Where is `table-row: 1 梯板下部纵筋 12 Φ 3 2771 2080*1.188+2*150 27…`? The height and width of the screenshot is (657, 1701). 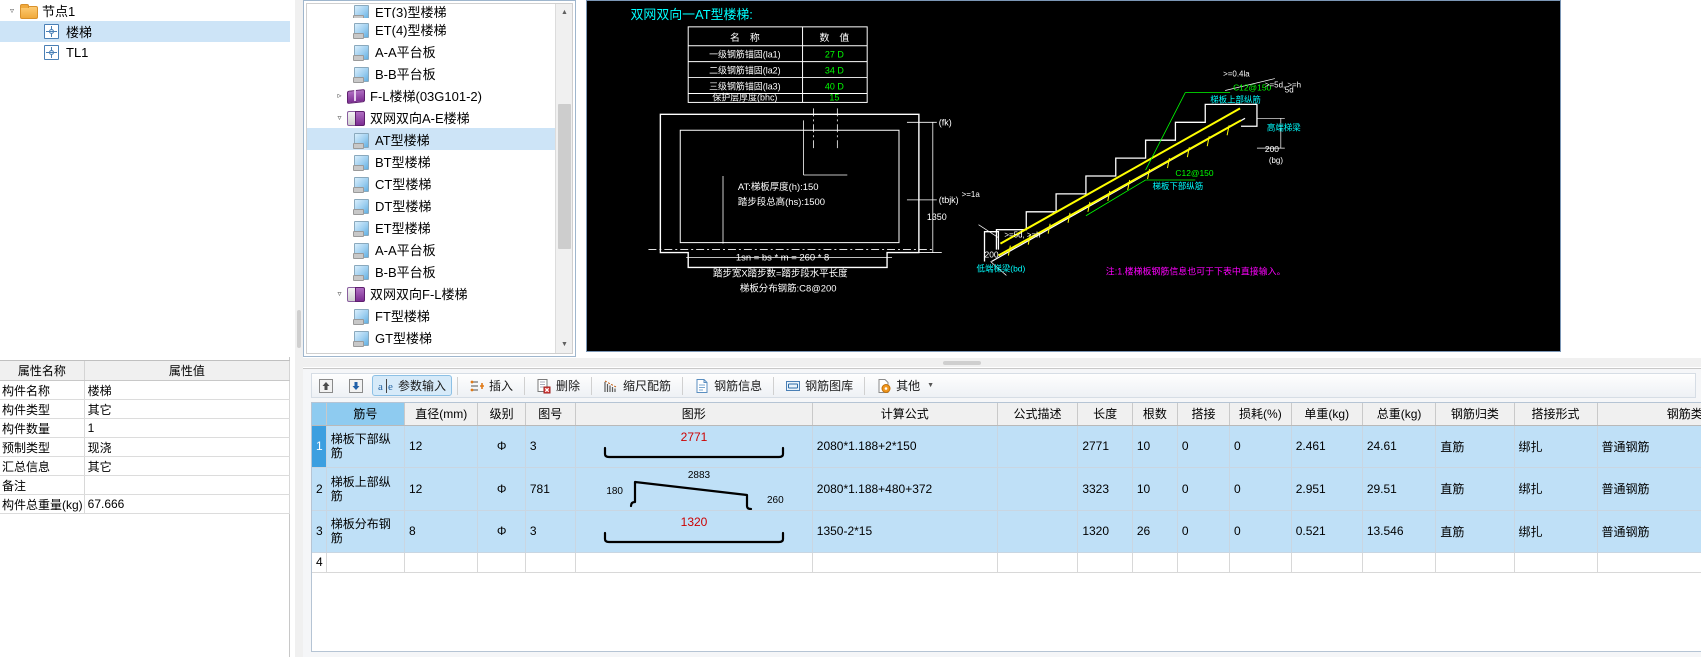
table-row: 1 梯板下部纵筋 12 Φ 3 2771 2080*1.188+2*150 27… is located at coordinates (1006, 446).